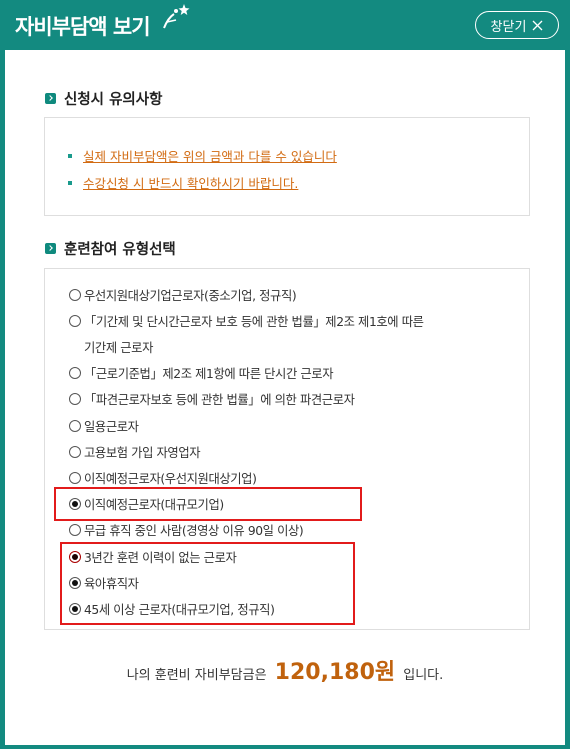  What do you see at coordinates (111, 427) in the screenshot?
I see `option-label: 일용근로자` at bounding box center [111, 427].